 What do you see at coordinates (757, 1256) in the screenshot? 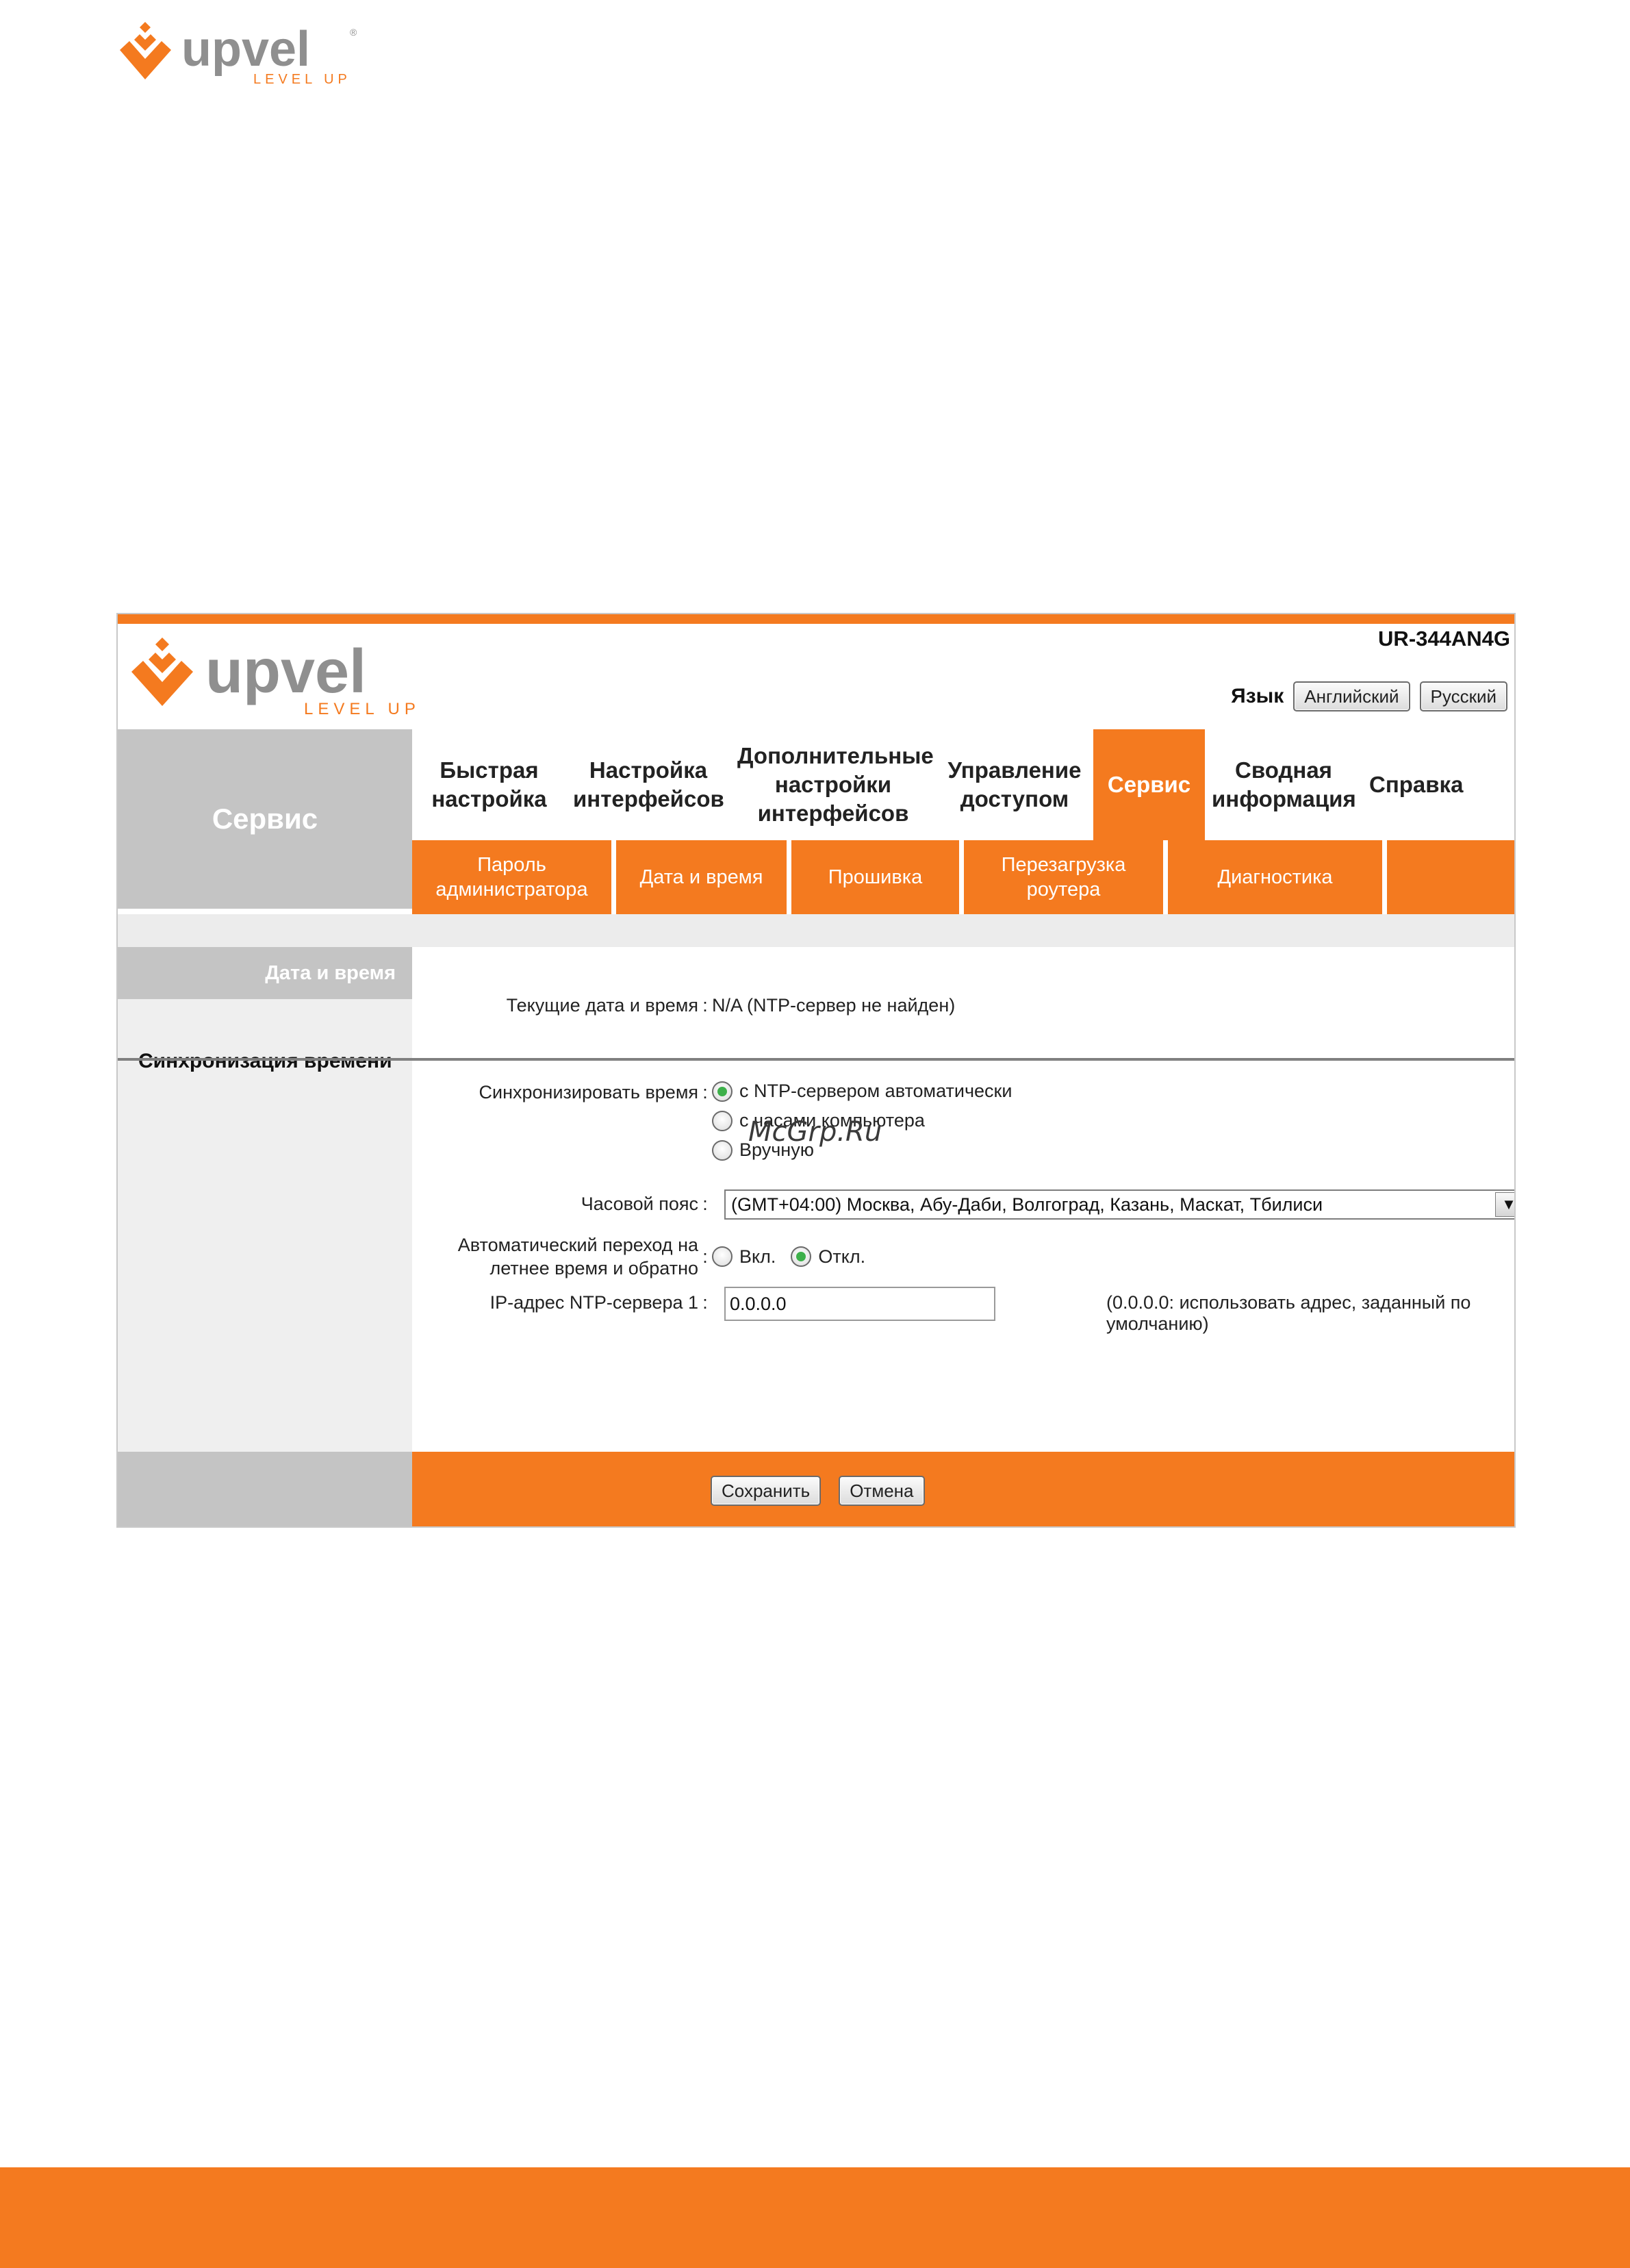
I see `dst-on-label: Вкл.` at bounding box center [757, 1256].